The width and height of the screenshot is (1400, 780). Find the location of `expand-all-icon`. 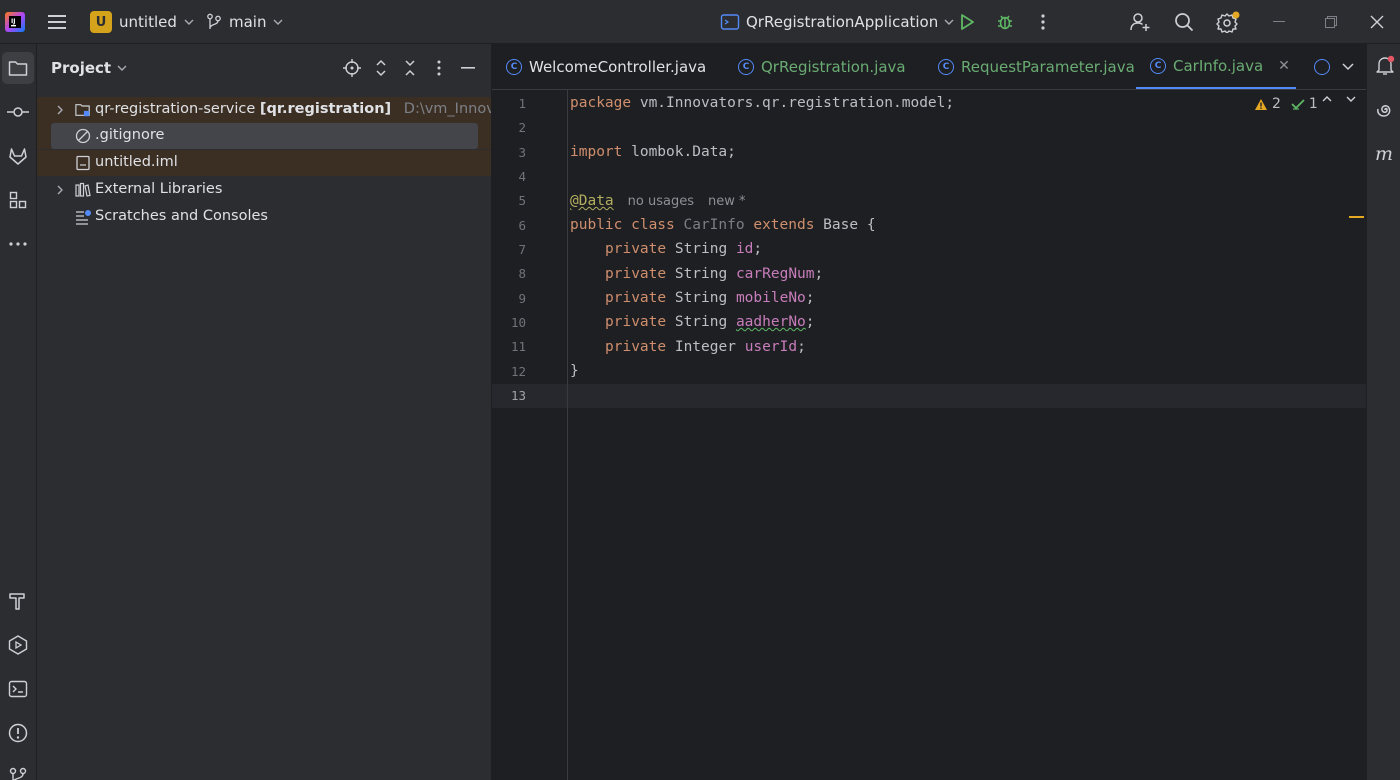

expand-all-icon is located at coordinates (381, 68).